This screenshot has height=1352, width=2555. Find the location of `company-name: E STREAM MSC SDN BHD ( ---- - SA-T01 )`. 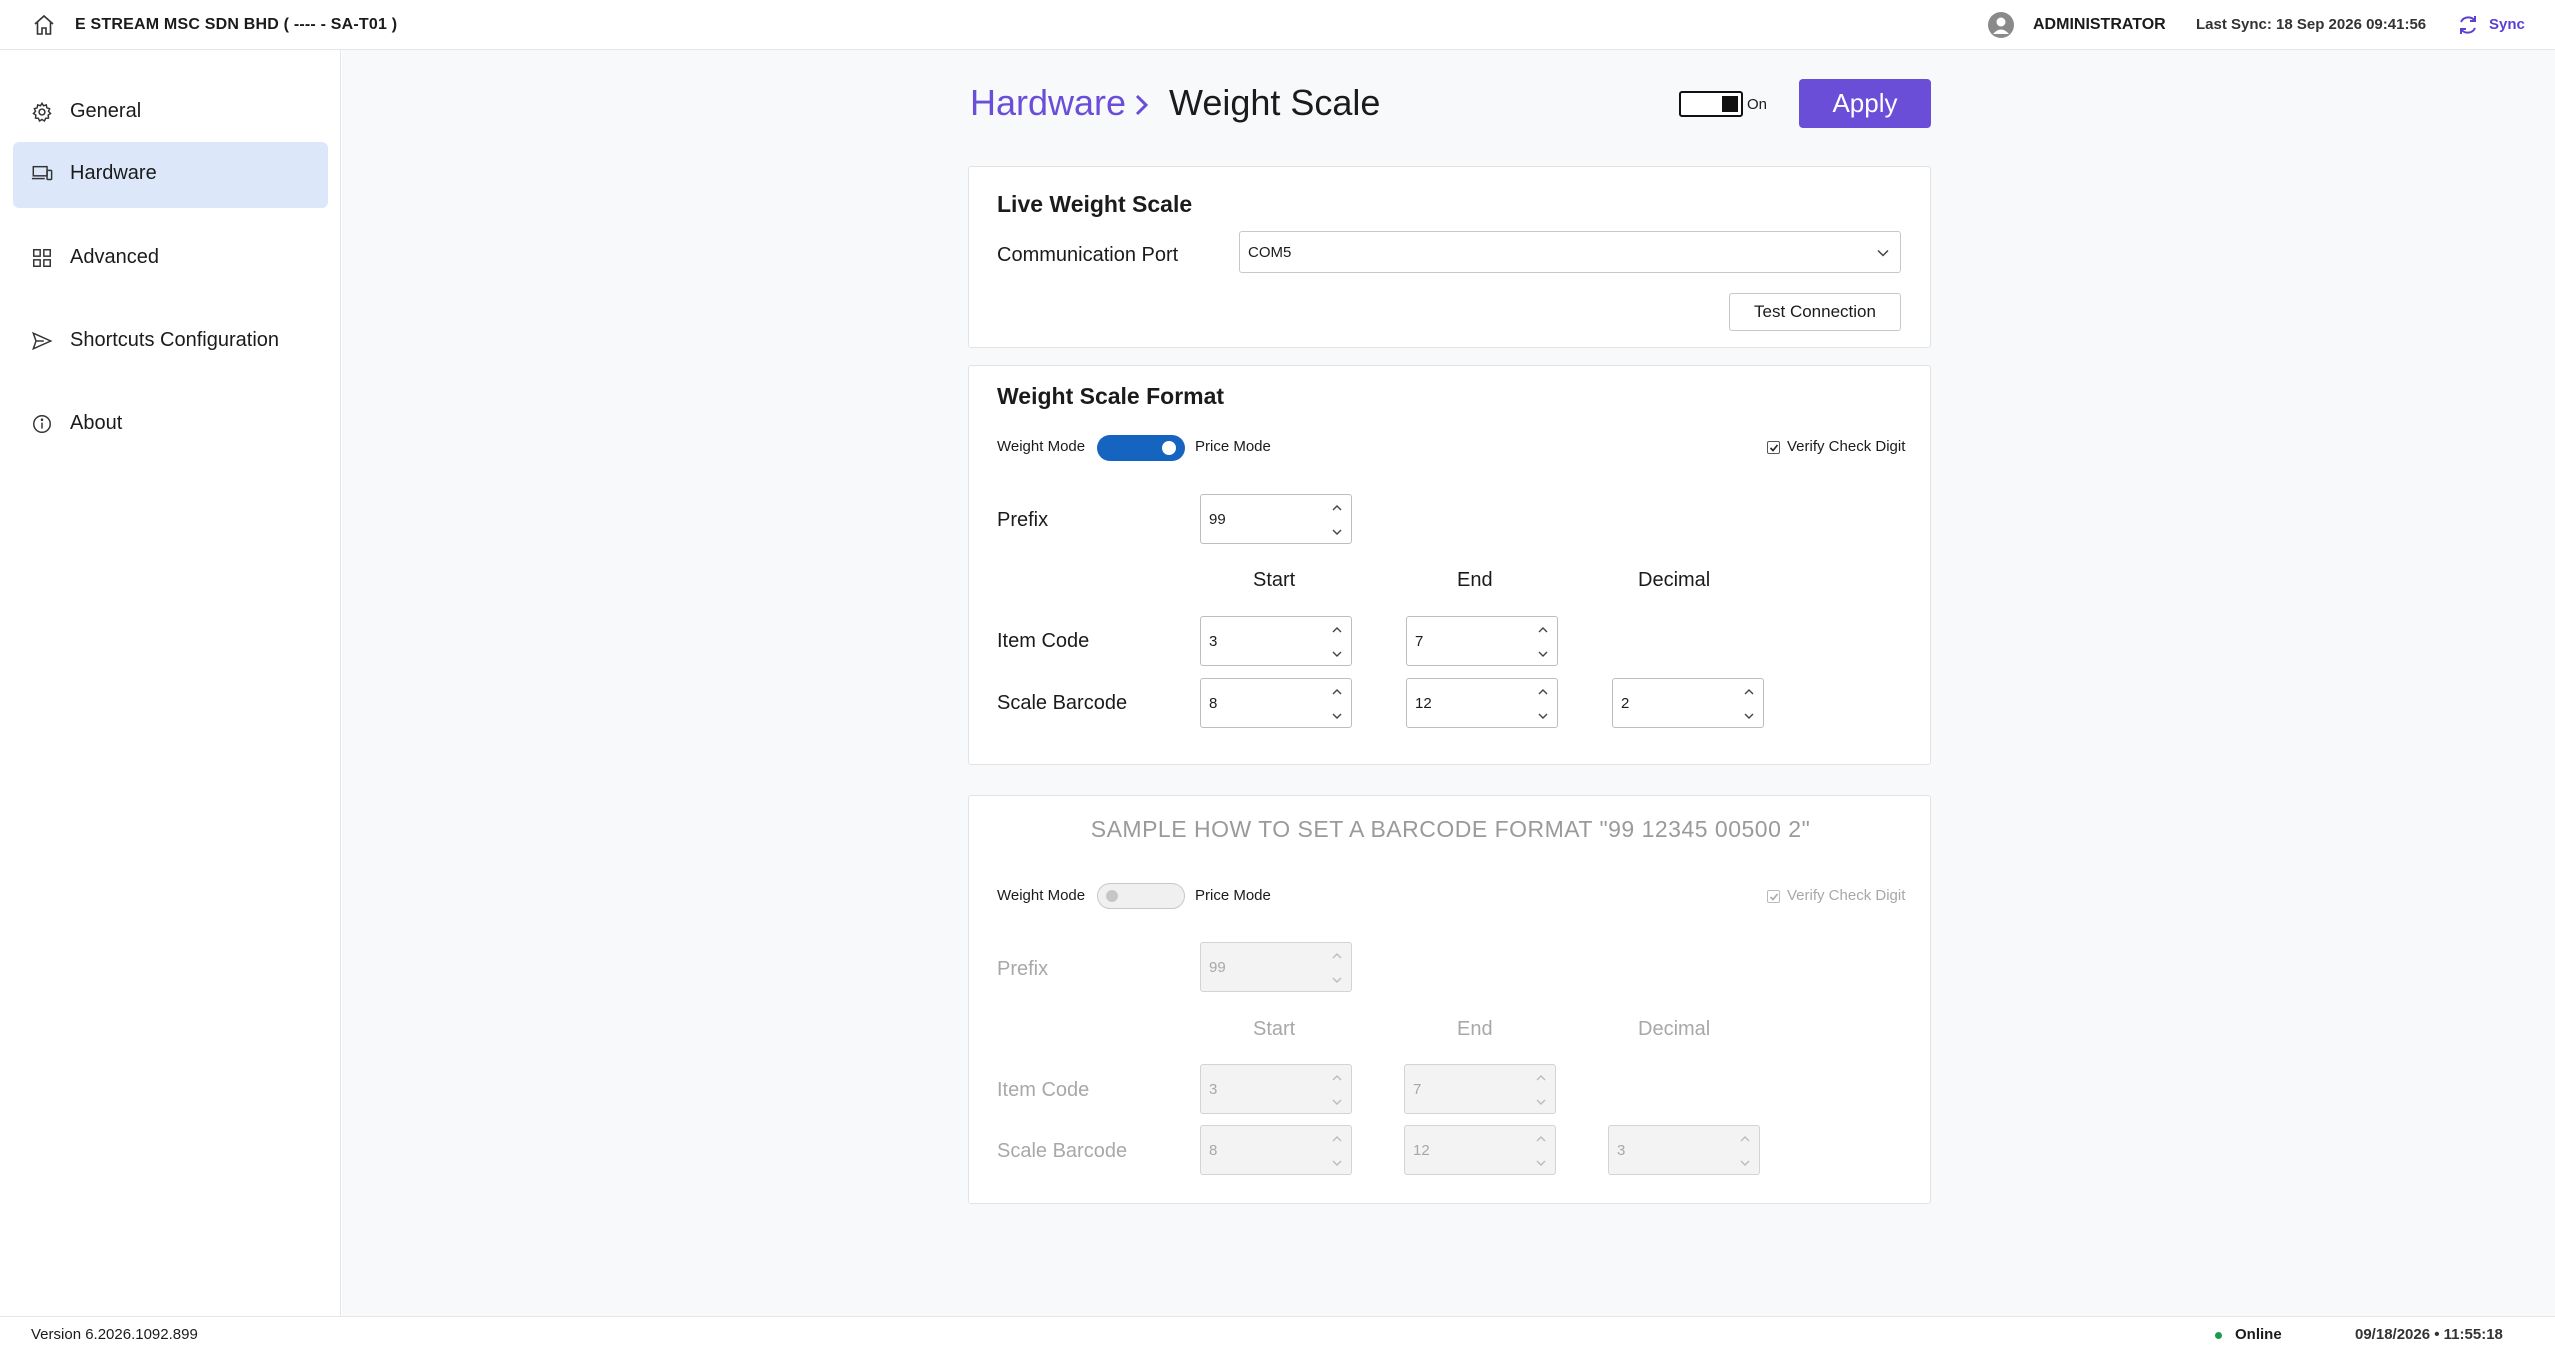

company-name: E STREAM MSC SDN BHD ( ---- - SA-T01 ) is located at coordinates (236, 24).